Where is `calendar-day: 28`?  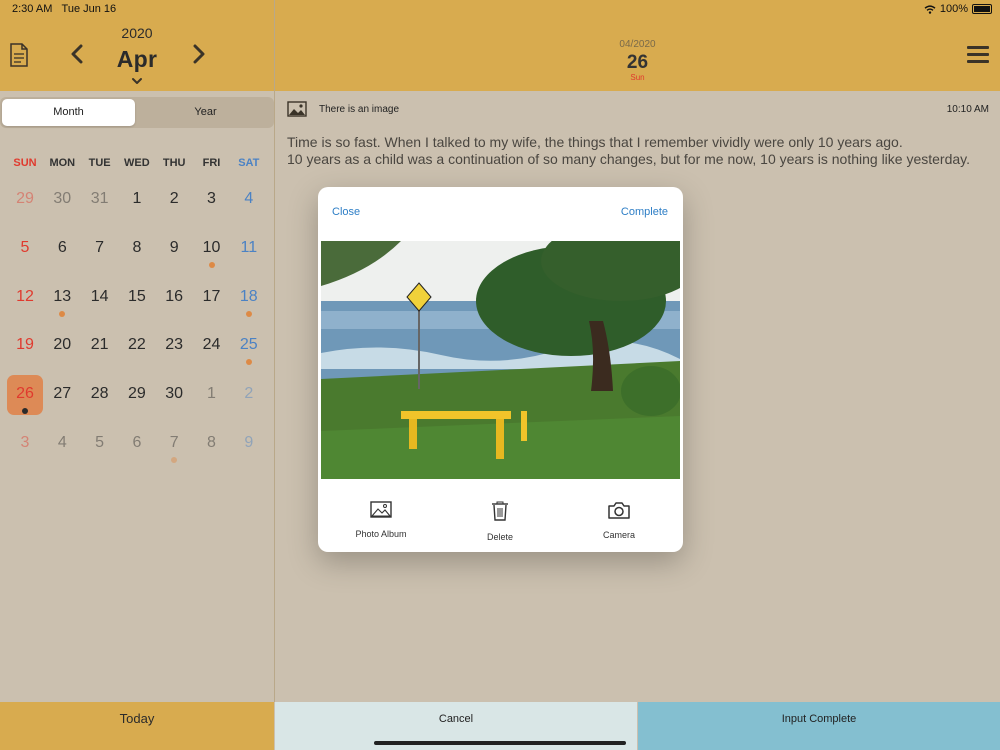 calendar-day: 28 is located at coordinates (100, 395).